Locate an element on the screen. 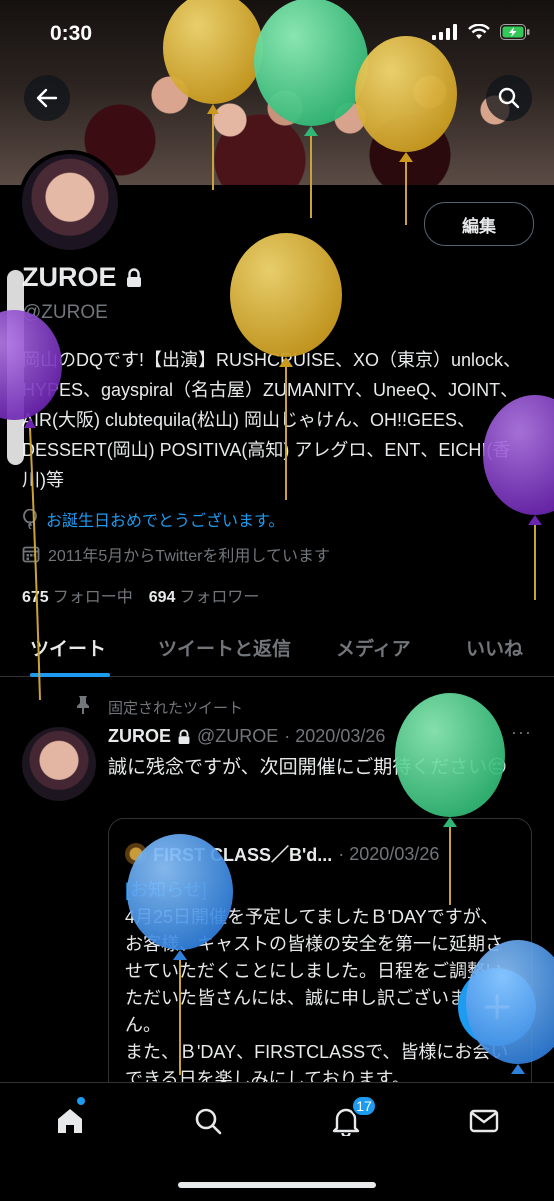  plus-icon is located at coordinates (497, 1007).